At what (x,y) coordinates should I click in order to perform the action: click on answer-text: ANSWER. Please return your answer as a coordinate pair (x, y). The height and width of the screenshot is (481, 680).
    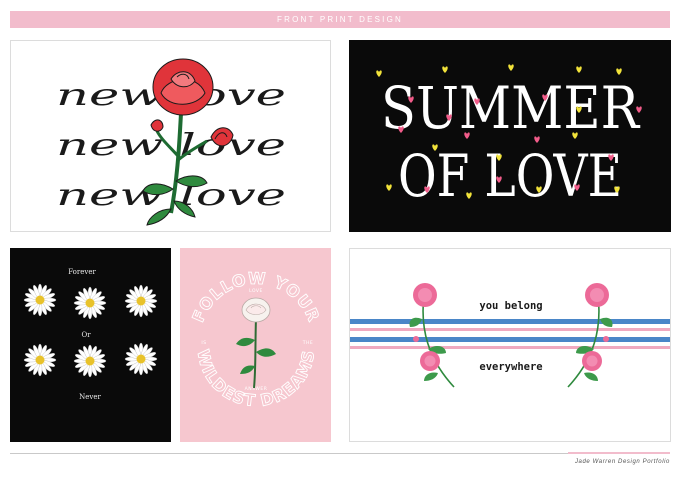
    Looking at the image, I should click on (256, 389).